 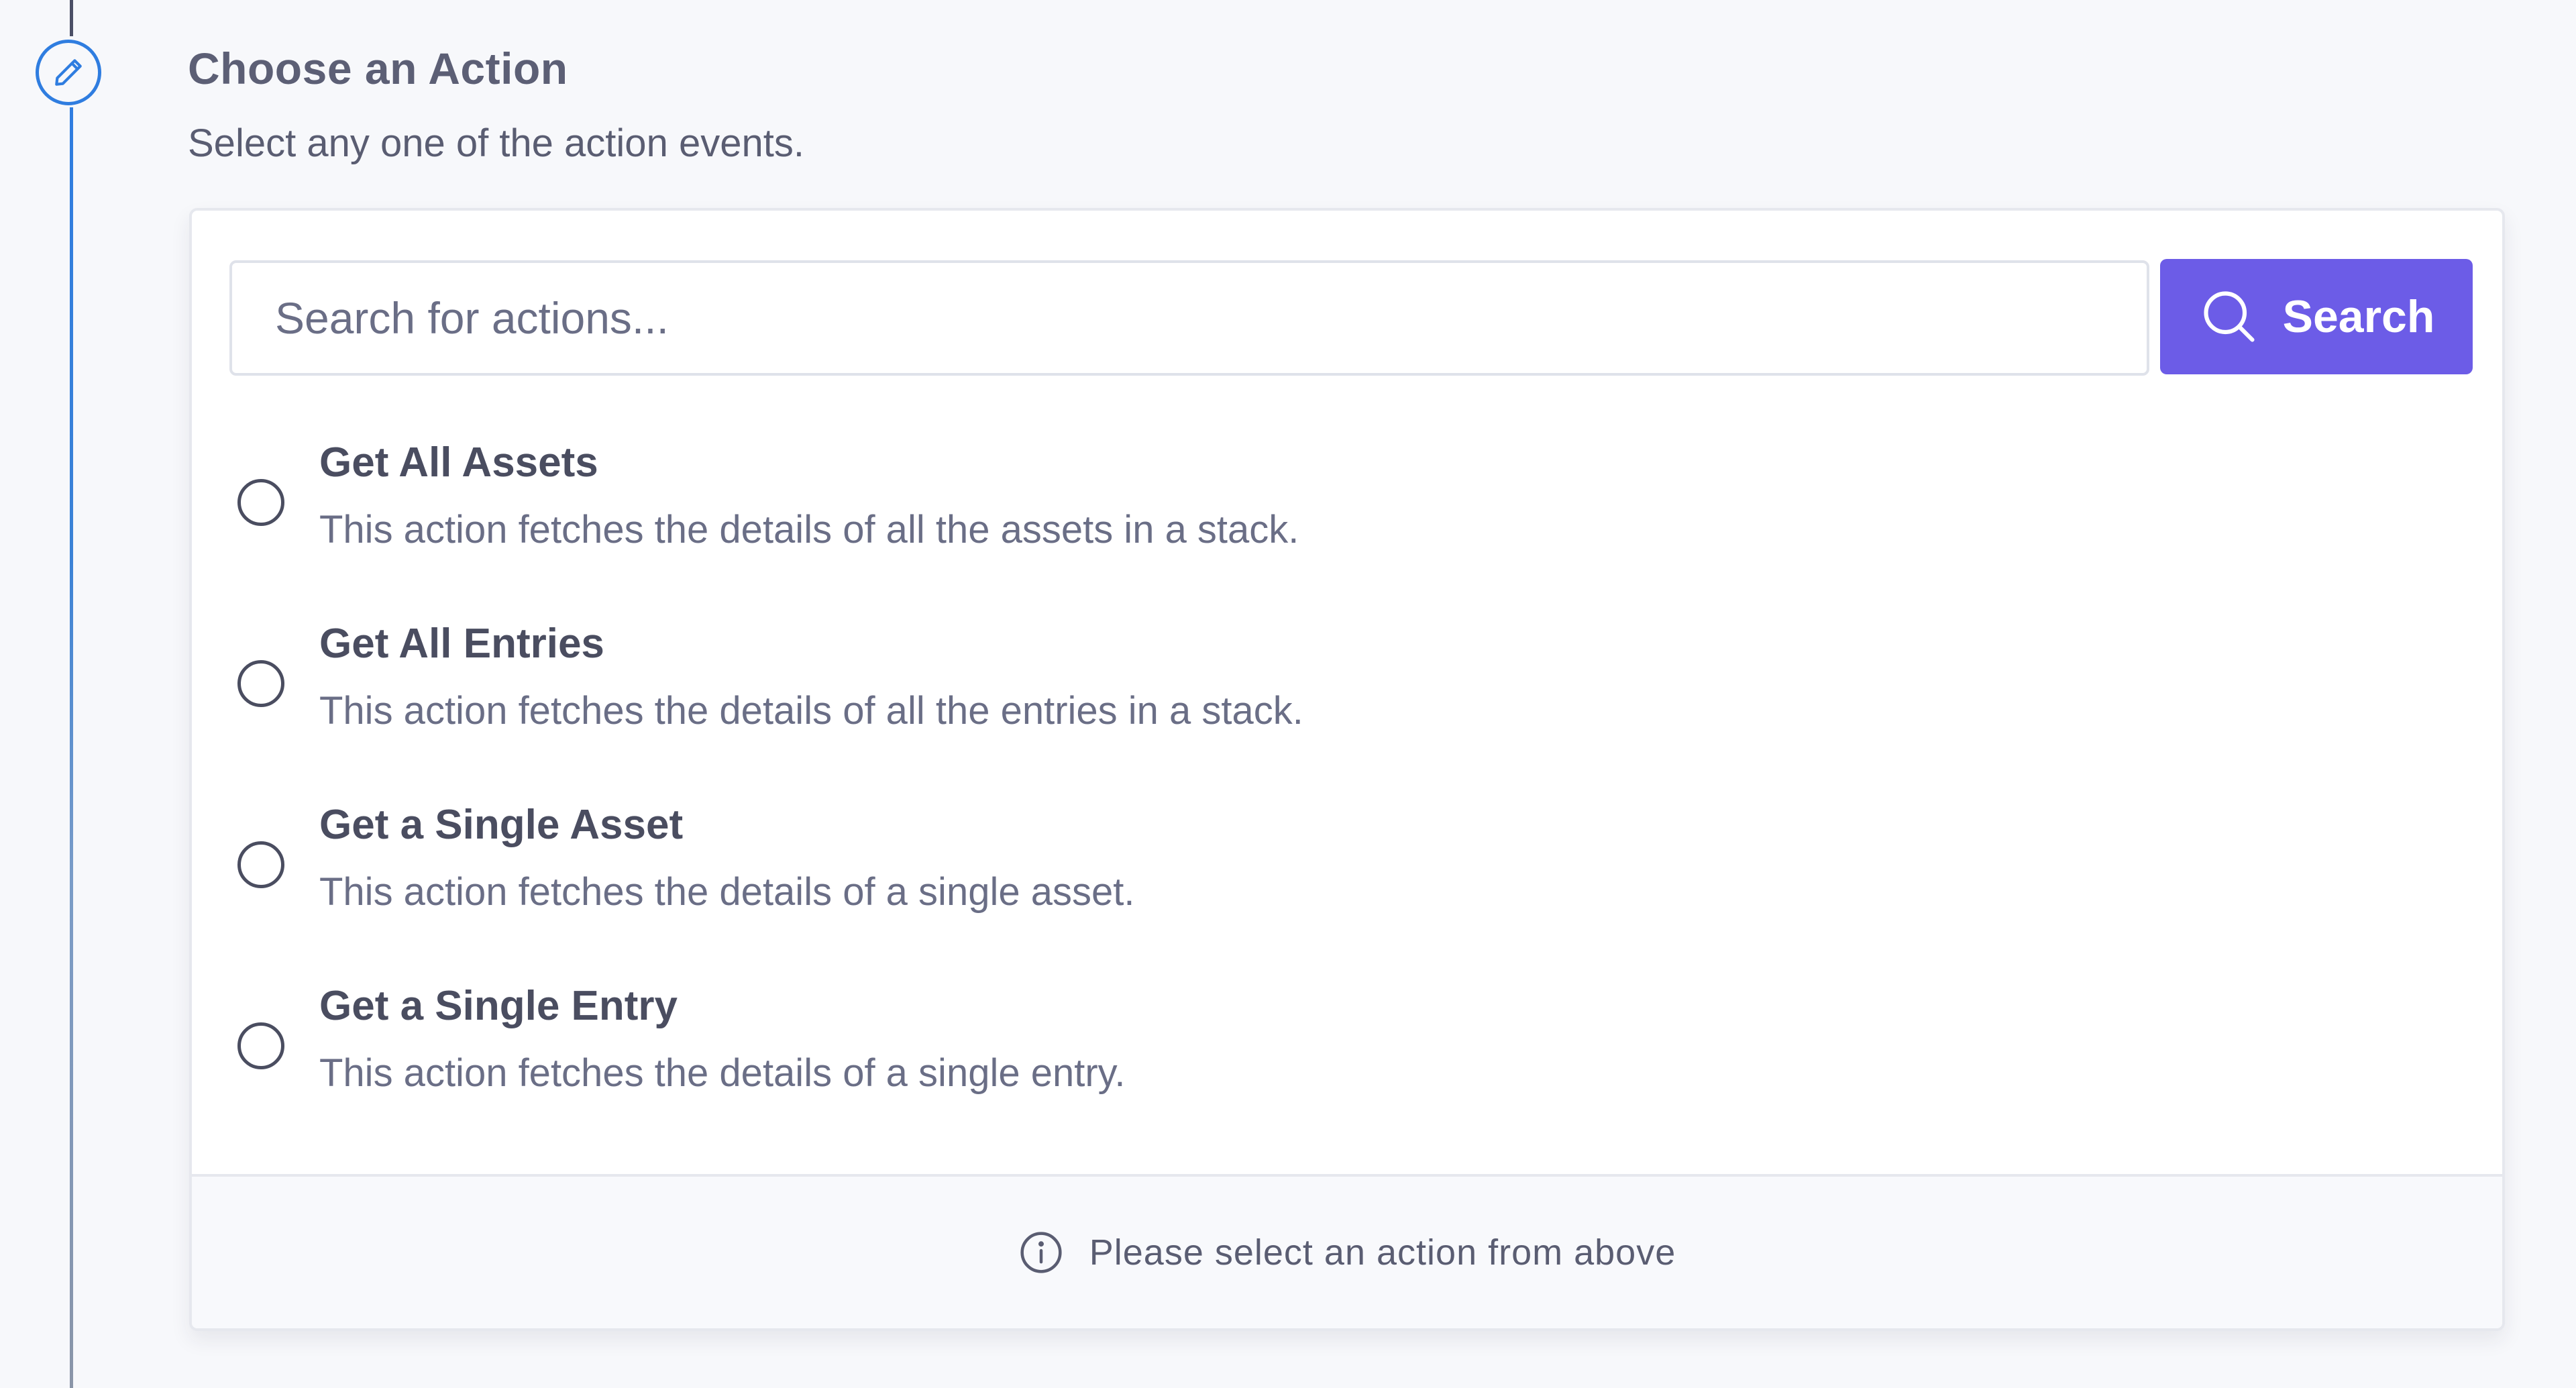 I want to click on search-button-label: Search, so click(x=2358, y=316).